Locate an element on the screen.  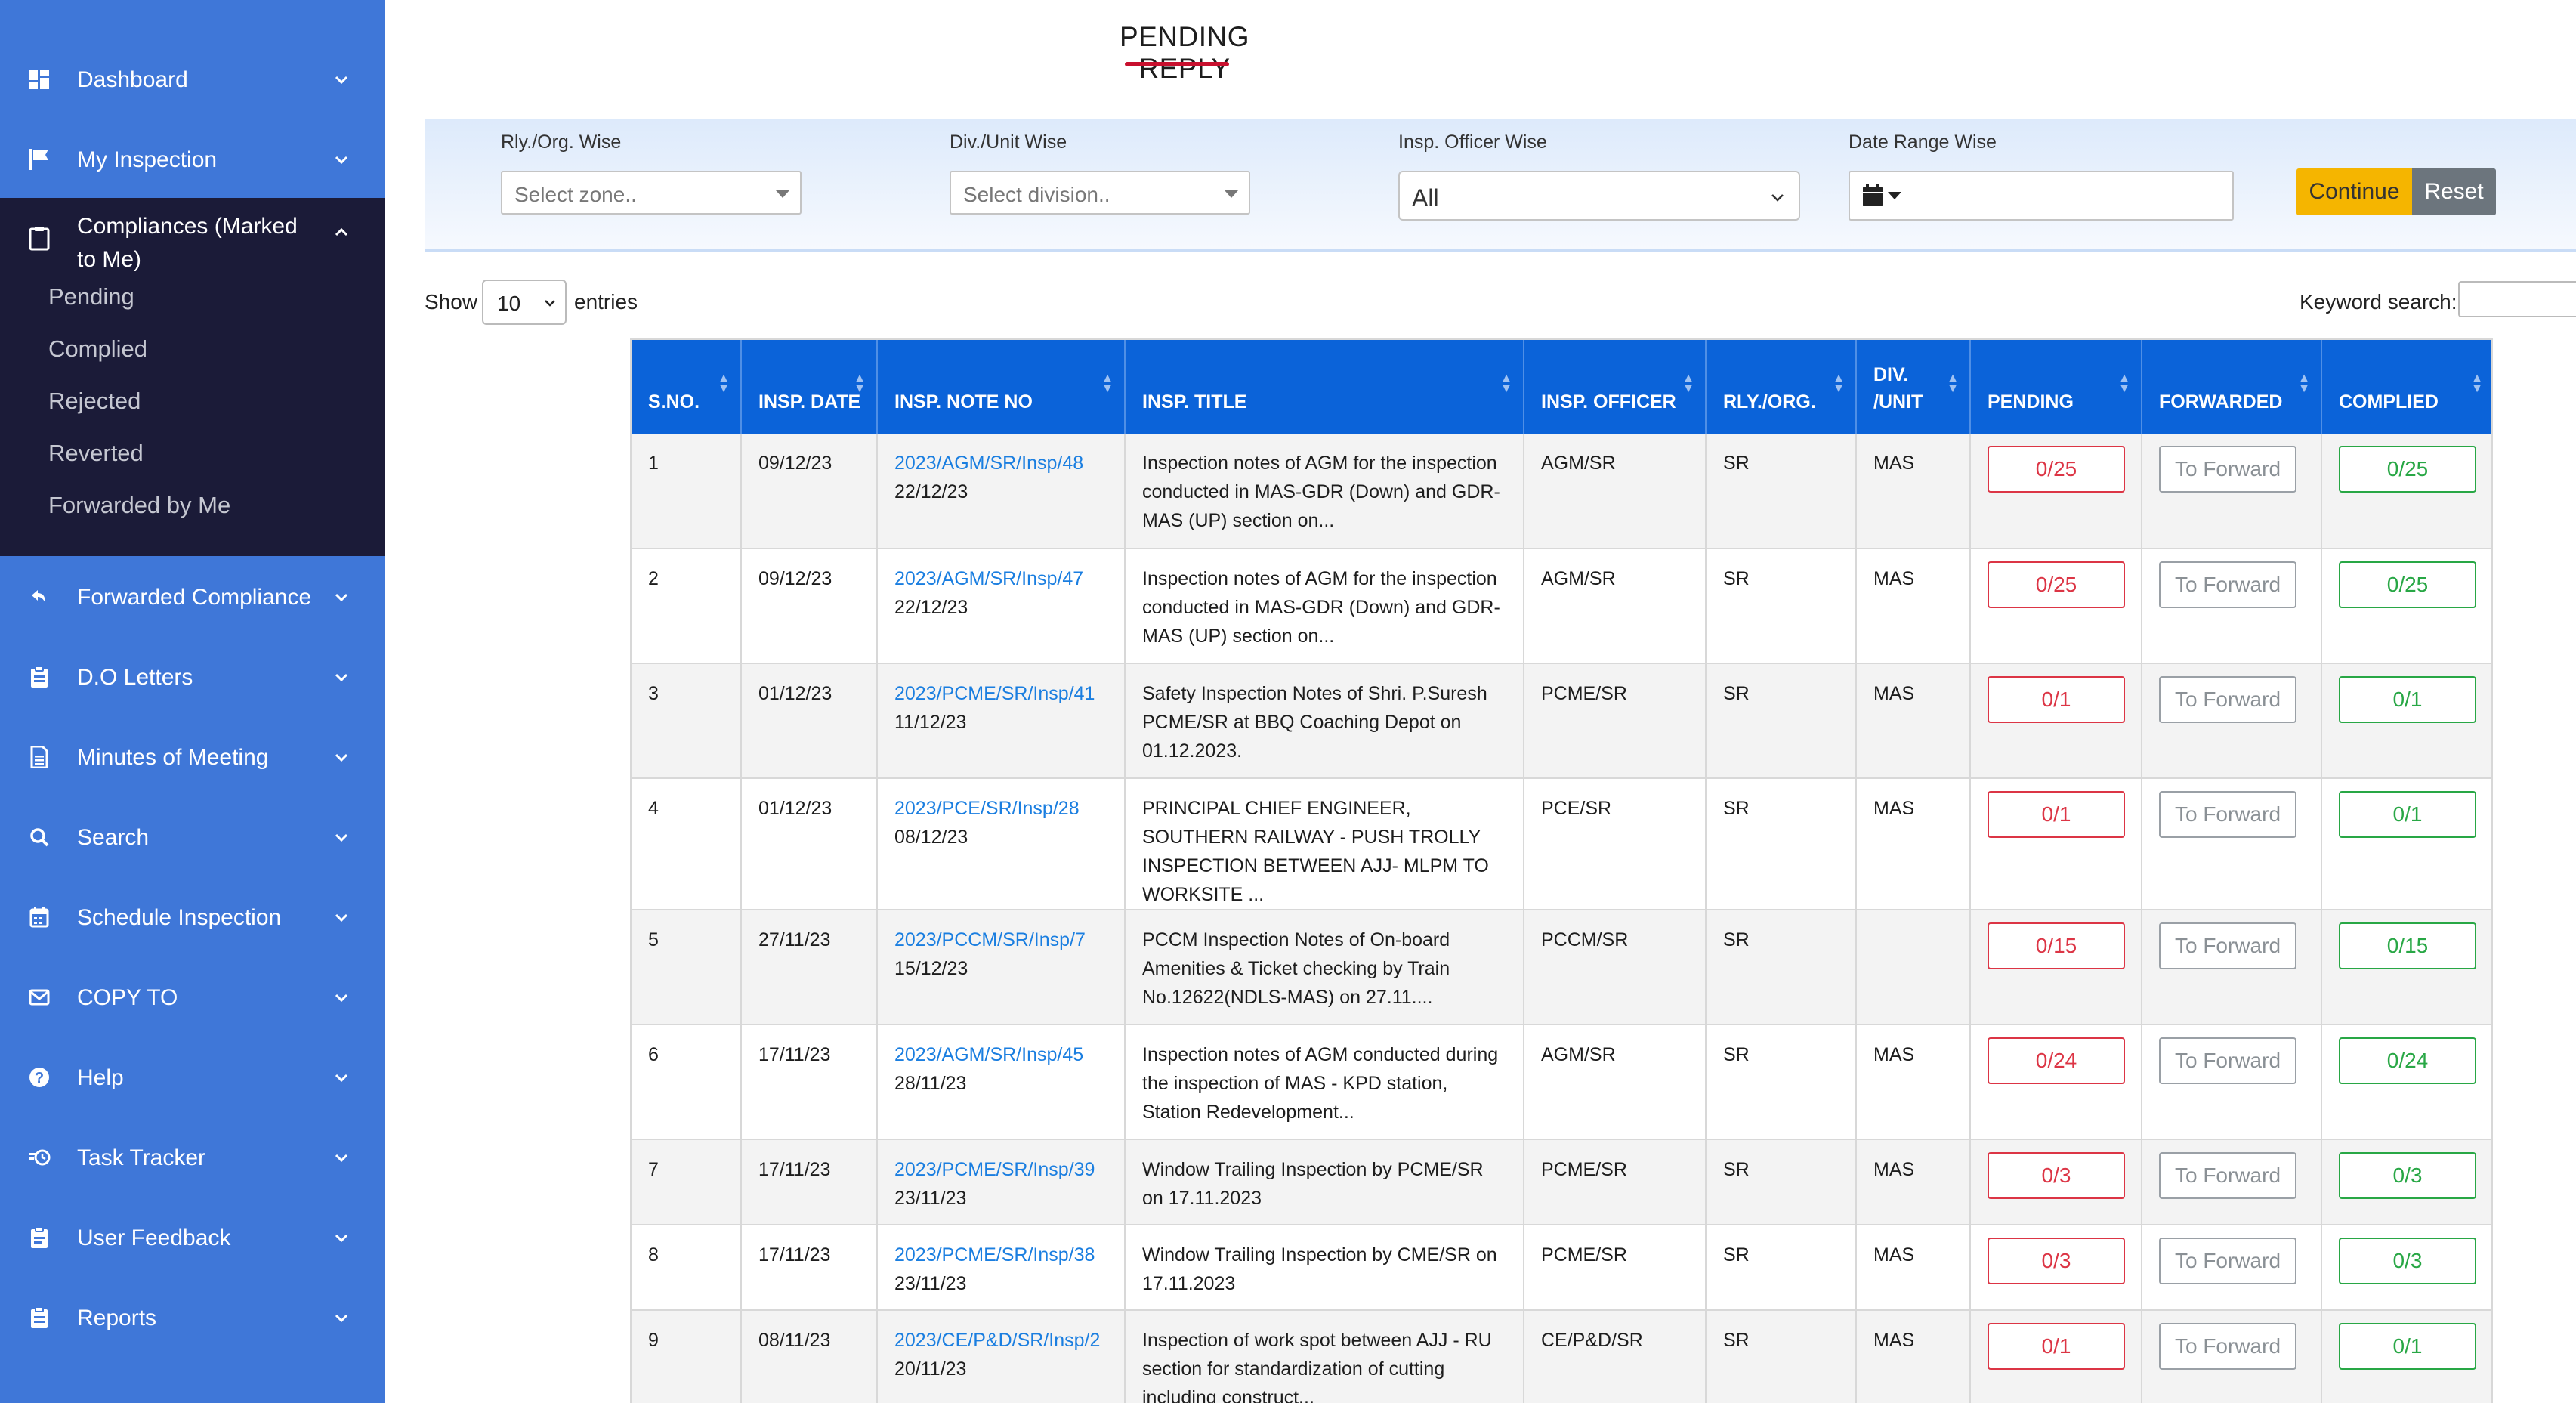
insp-note-link: 2023/AGM/SR/Insp/47 is located at coordinates (988, 579).